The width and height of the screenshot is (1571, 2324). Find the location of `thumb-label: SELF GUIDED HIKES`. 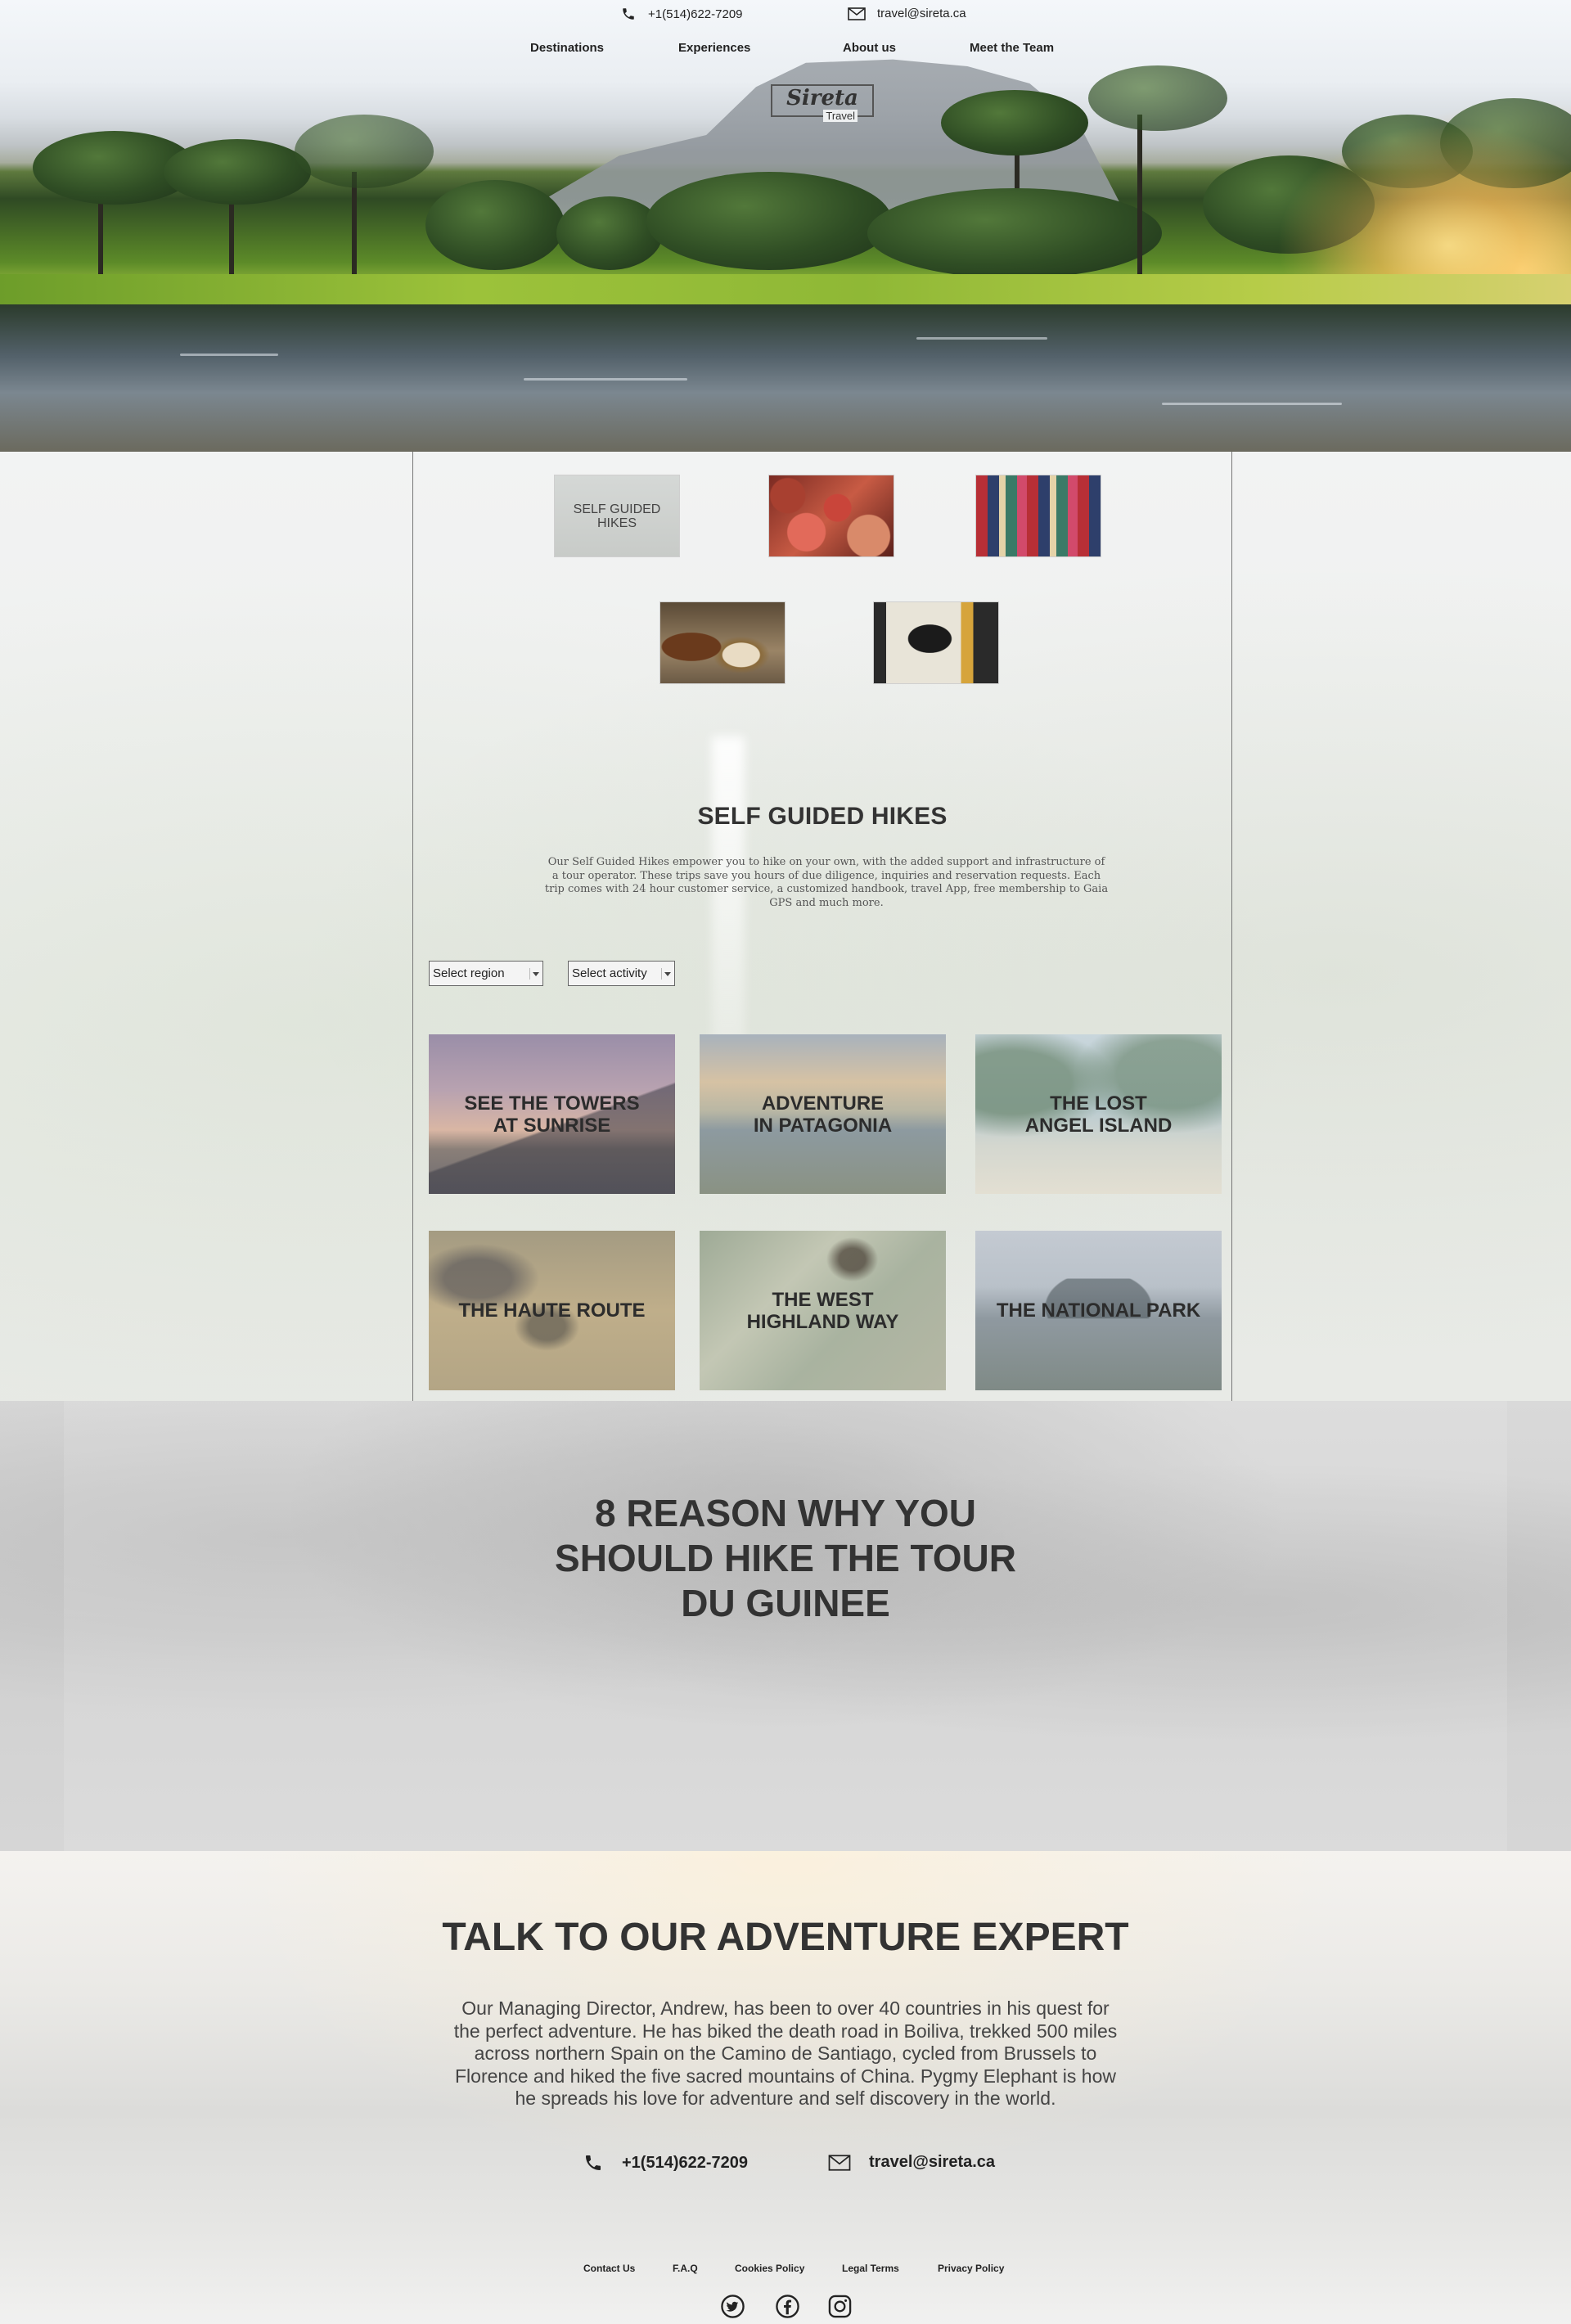

thumb-label: SELF GUIDED HIKES is located at coordinates (617, 516).